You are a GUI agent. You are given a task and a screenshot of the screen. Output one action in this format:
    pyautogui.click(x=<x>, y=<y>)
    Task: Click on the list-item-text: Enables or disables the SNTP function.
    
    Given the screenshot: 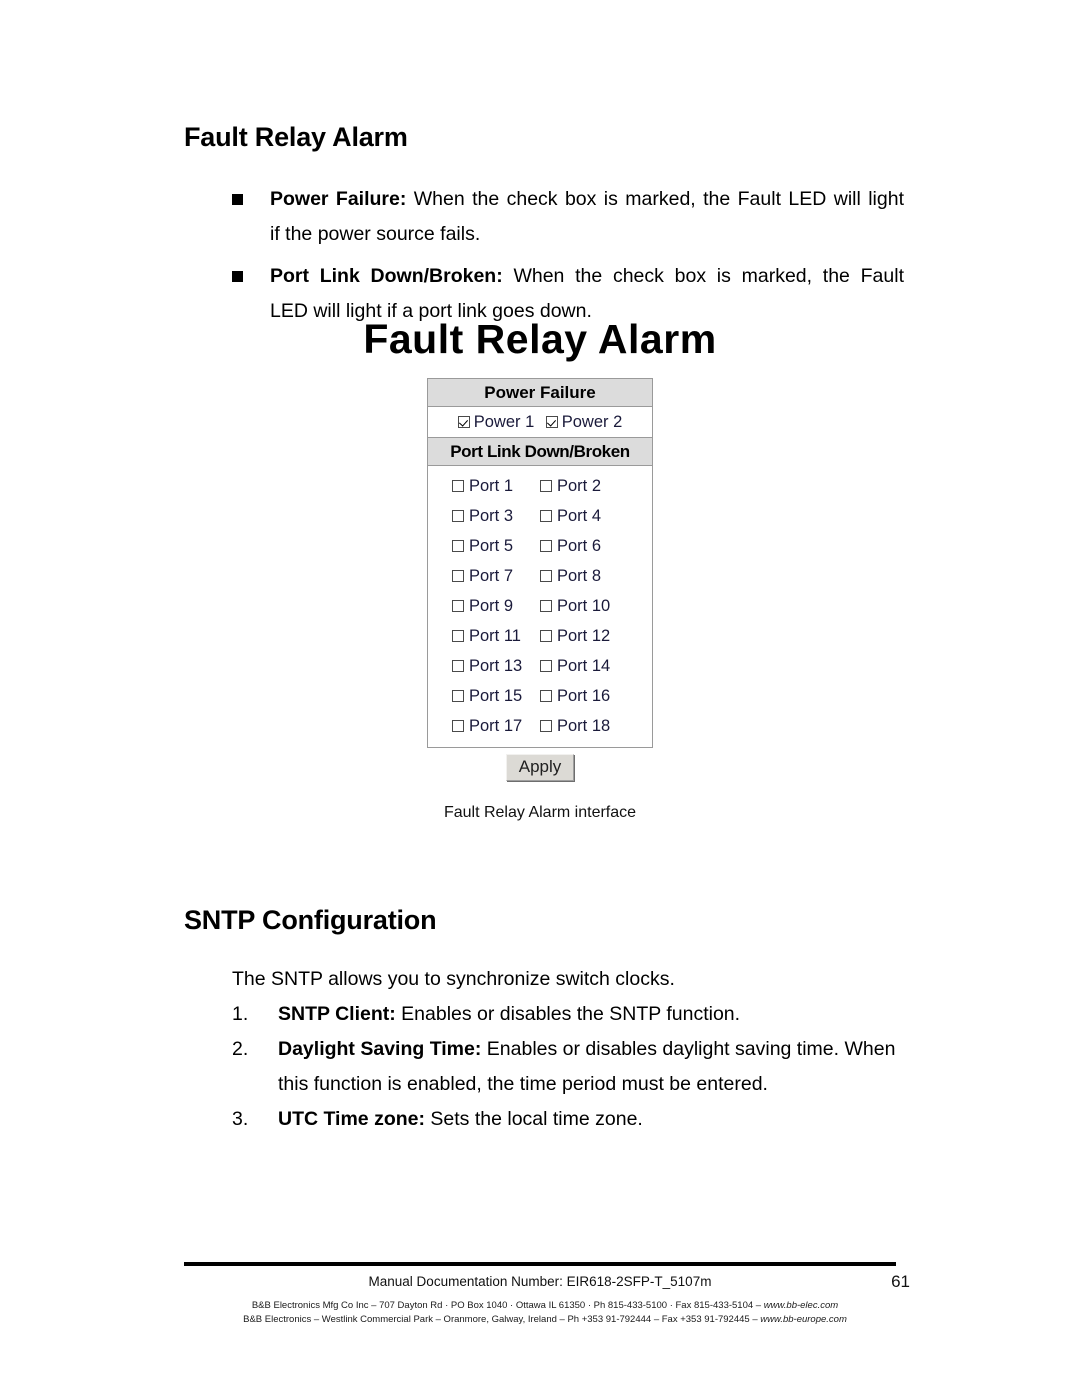 What is the action you would take?
    pyautogui.click(x=568, y=1014)
    